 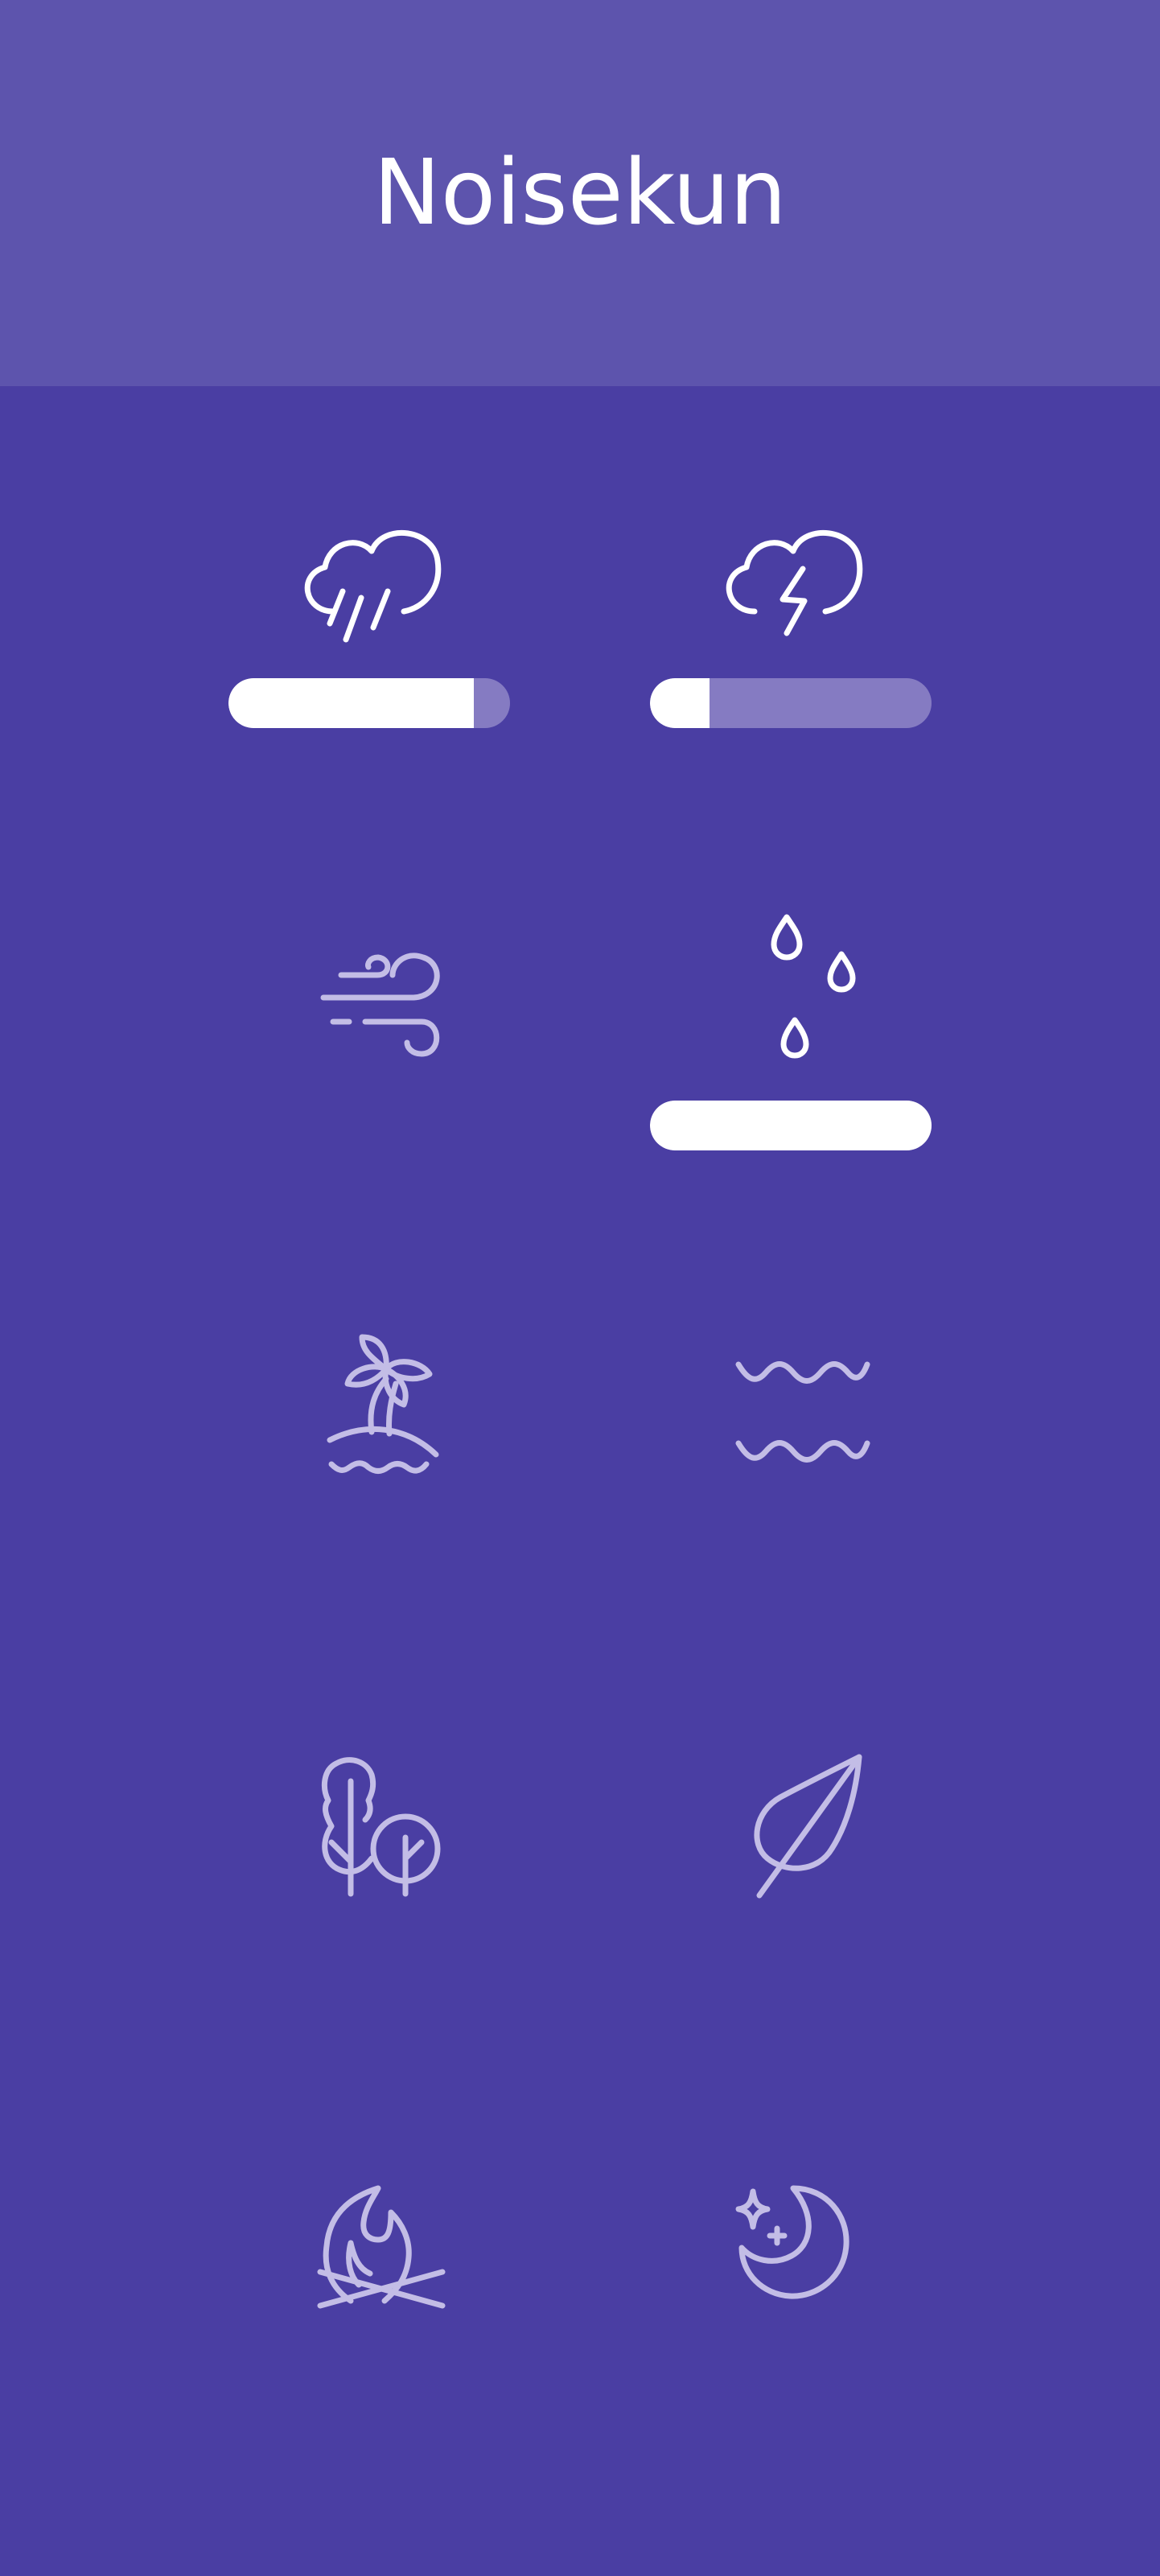 I want to click on island-palm-icon, so click(x=383, y=1404).